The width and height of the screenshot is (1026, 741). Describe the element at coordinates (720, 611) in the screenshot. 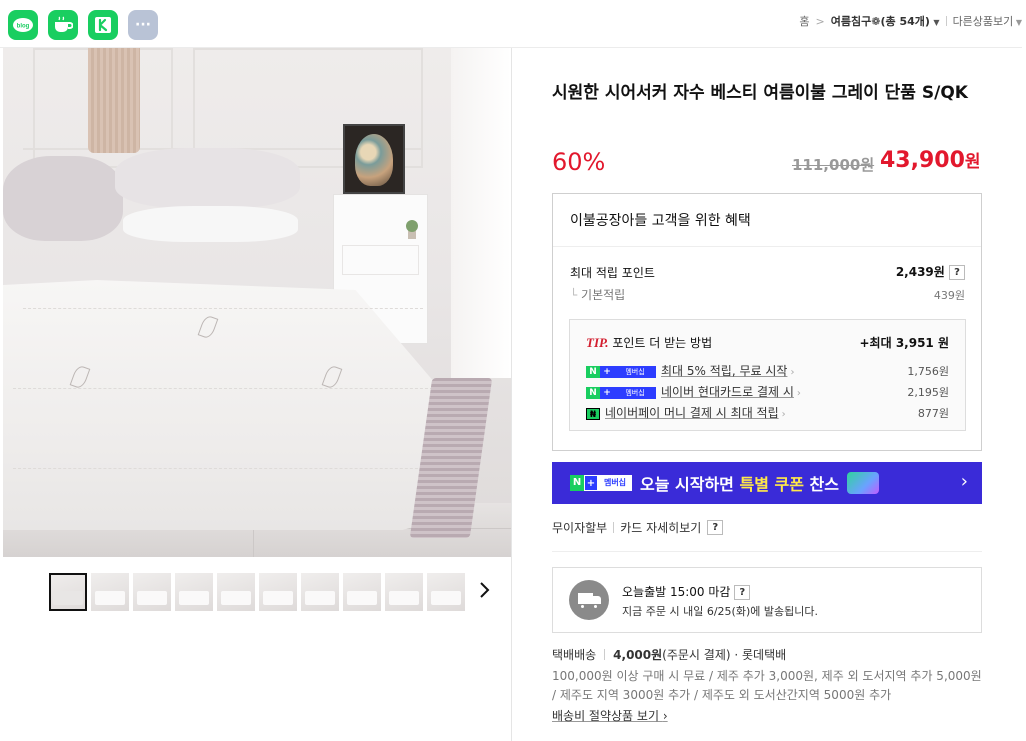

I see `shipping-subtitle: 지금 주문 시 내일 6/25(화)에 발송됩니다.` at that location.